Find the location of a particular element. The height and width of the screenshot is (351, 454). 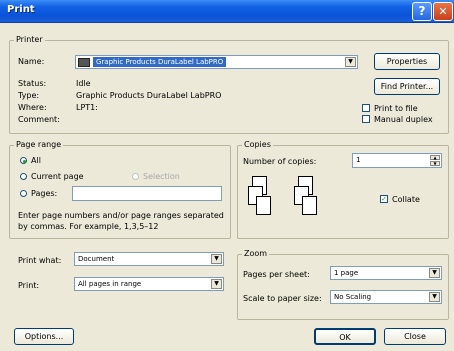

page-range-selection-radio is located at coordinates (135, 176).